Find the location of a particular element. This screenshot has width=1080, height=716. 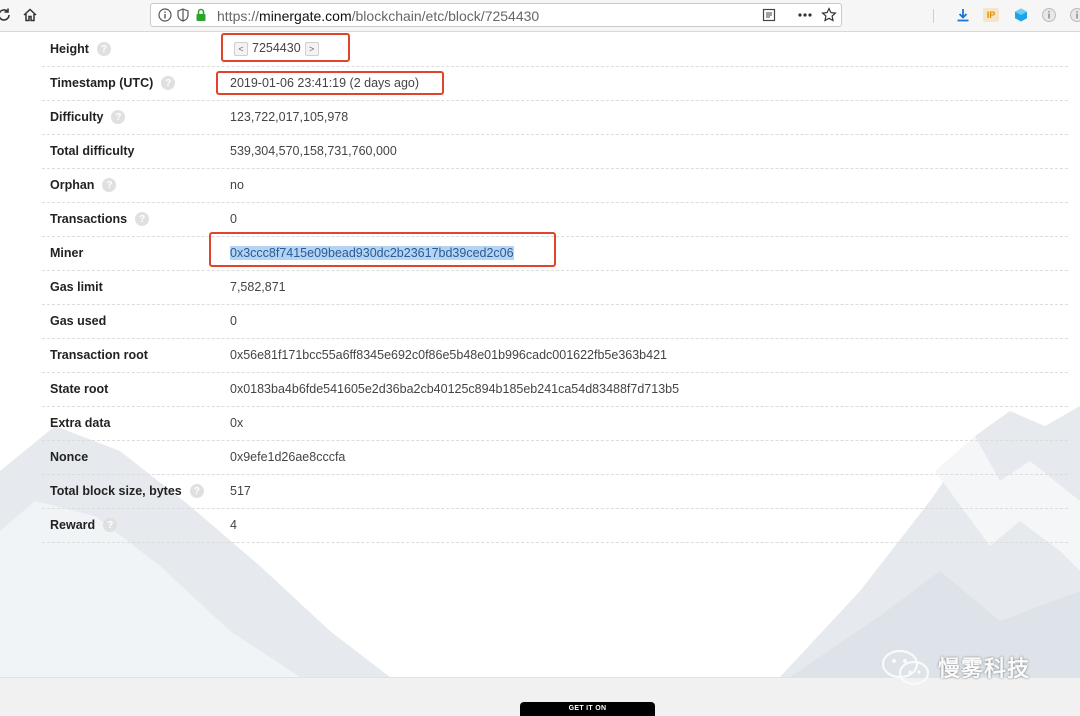

tracking-shield-icon is located at coordinates (183, 15).